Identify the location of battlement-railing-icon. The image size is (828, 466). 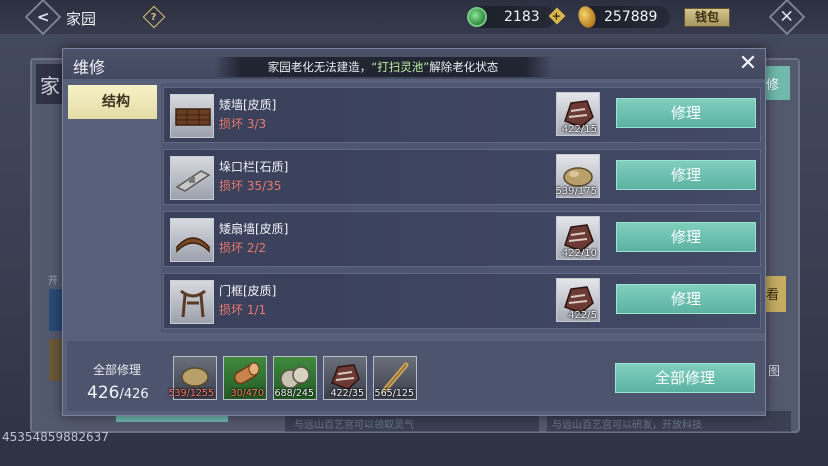
(192, 178).